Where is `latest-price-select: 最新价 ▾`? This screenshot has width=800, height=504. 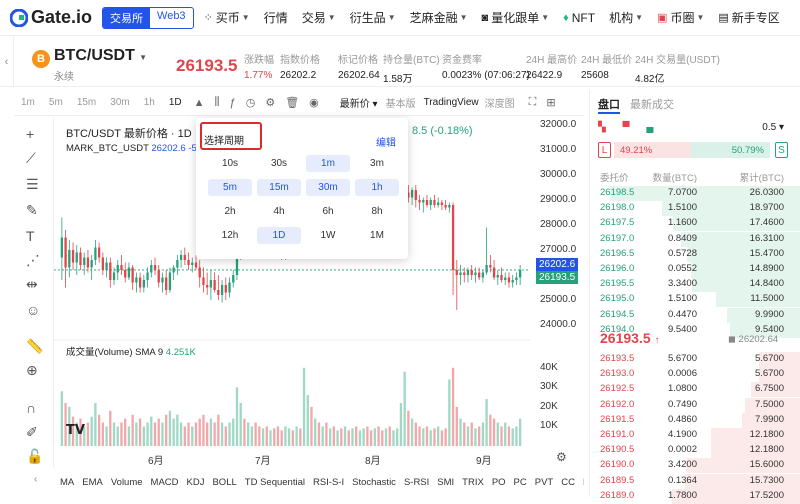 latest-price-select: 最新价 ▾ is located at coordinates (359, 102).